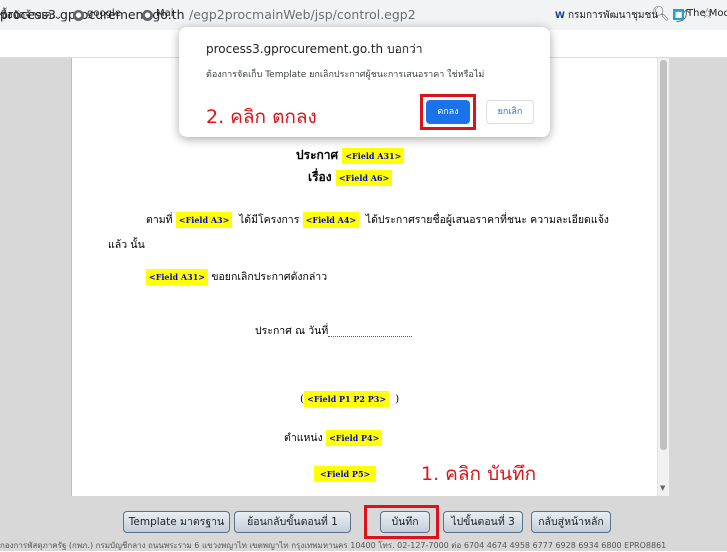 The image size is (727, 552). I want to click on field-p1p2p3: <Field P1 P2 P3>, so click(347, 399).